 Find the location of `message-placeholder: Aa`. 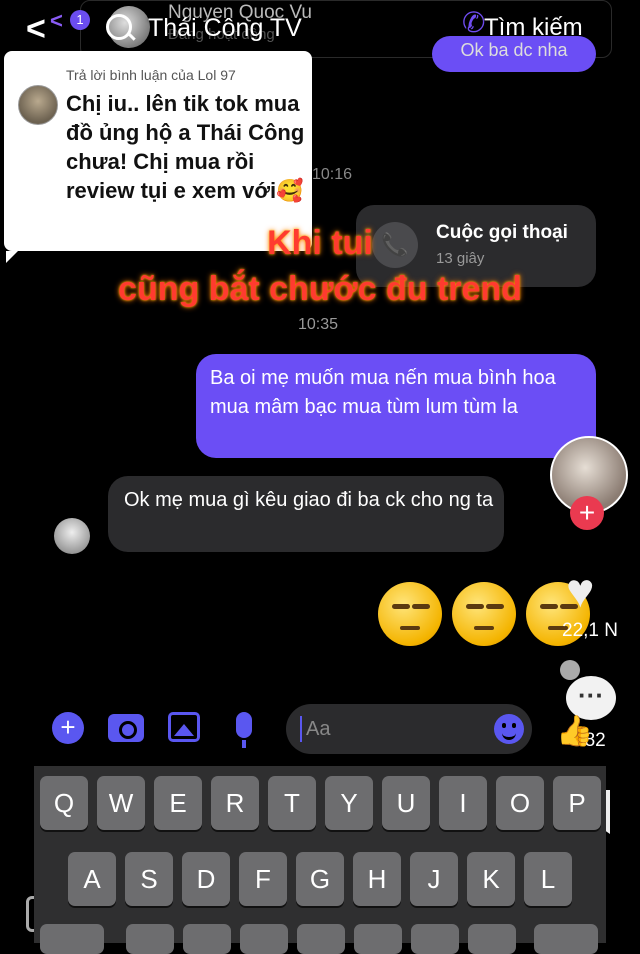

message-placeholder: Aa is located at coordinates (318, 729).